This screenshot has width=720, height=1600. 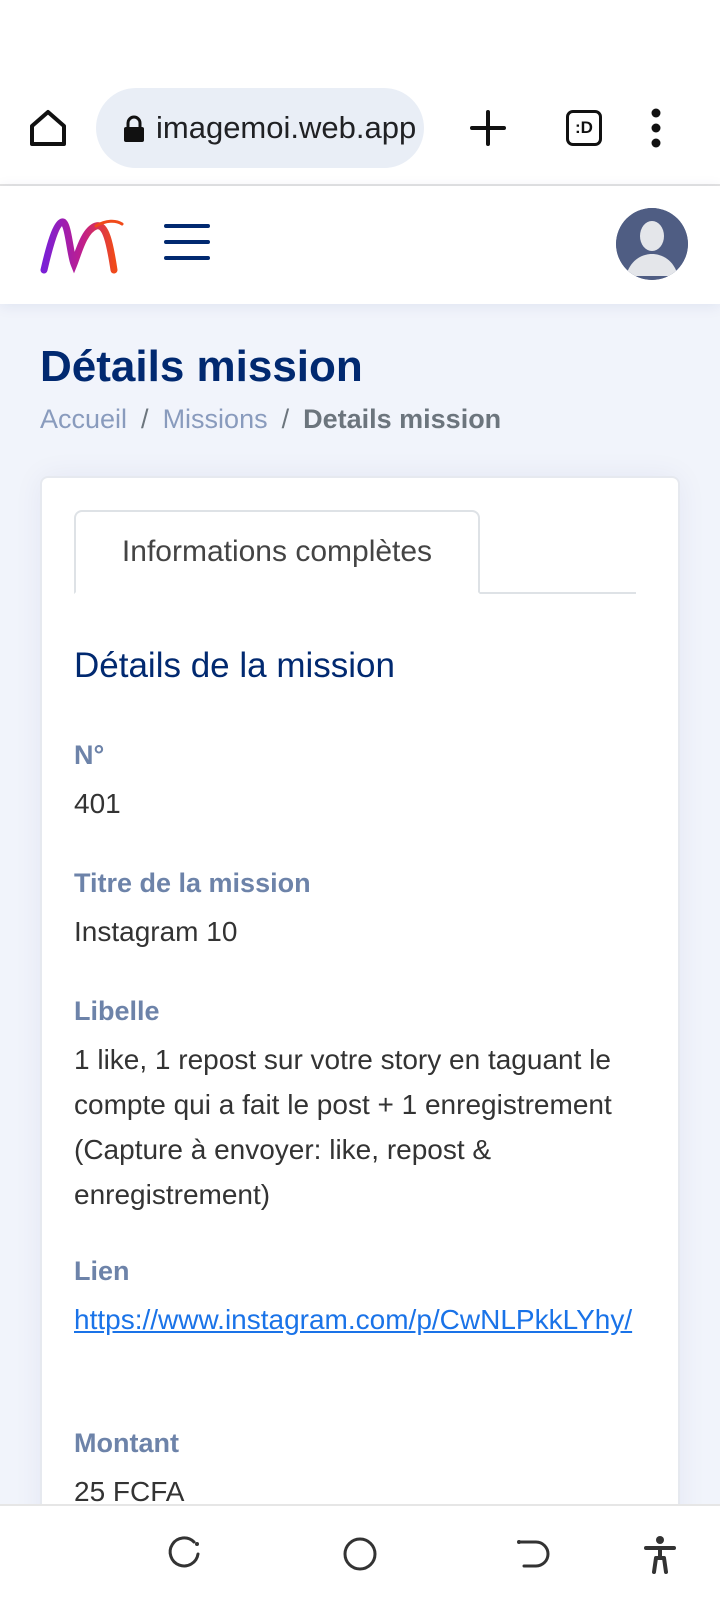 What do you see at coordinates (364, 910) in the screenshot?
I see `field-mission-title: Titre de la mission Instagram 10` at bounding box center [364, 910].